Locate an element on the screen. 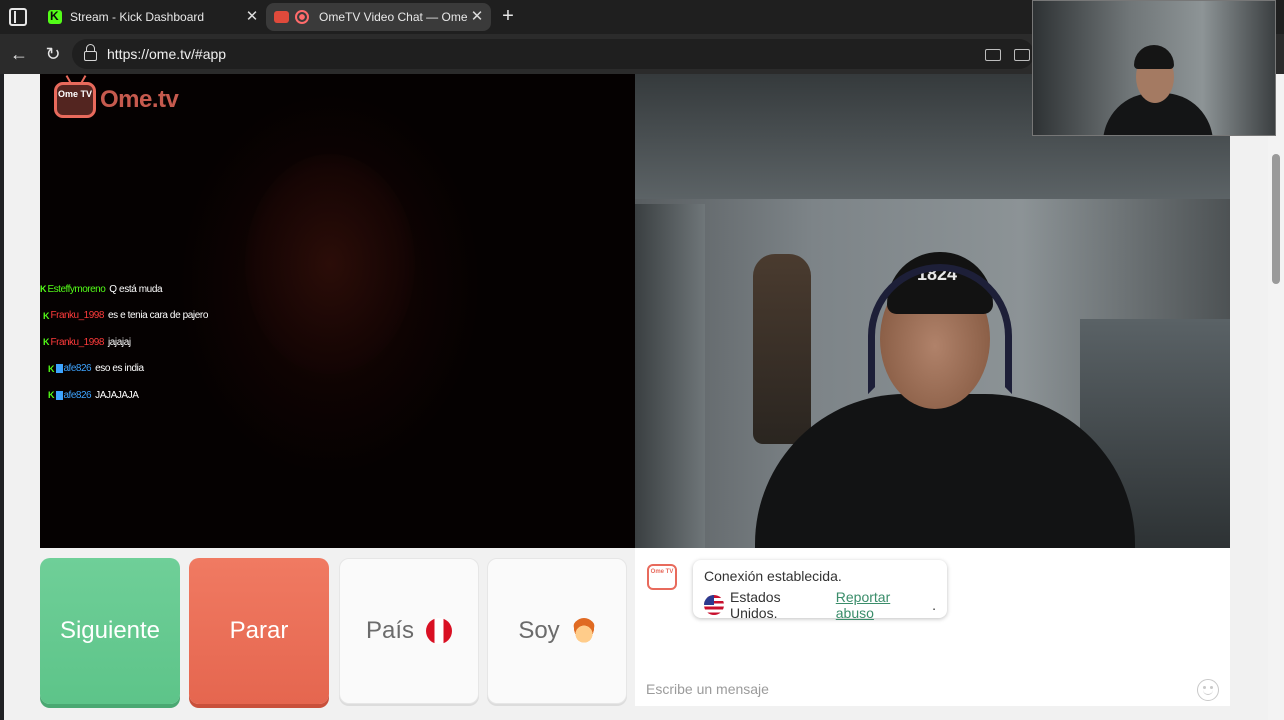 This screenshot has width=1284, height=720. back-button: ← is located at coordinates (19, 54).